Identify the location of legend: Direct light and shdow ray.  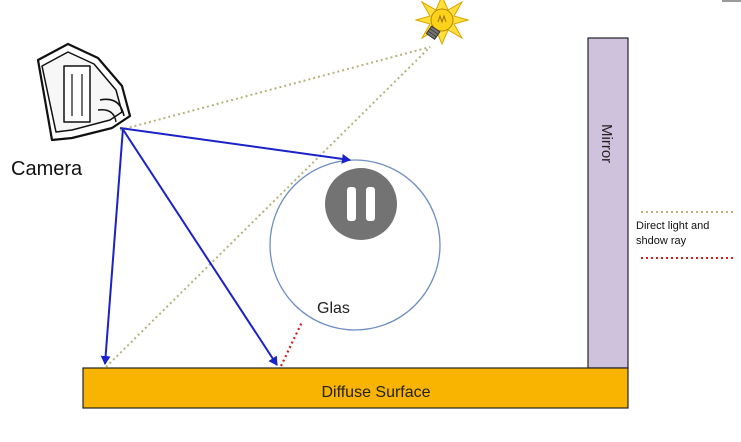
(685, 235).